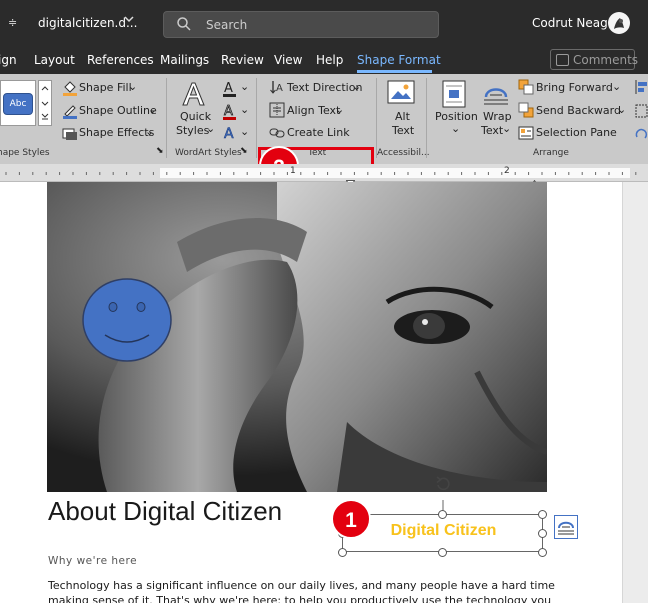 The height and width of the screenshot is (603, 648). What do you see at coordinates (70, 113) in the screenshot?
I see `shape-outline-icon` at bounding box center [70, 113].